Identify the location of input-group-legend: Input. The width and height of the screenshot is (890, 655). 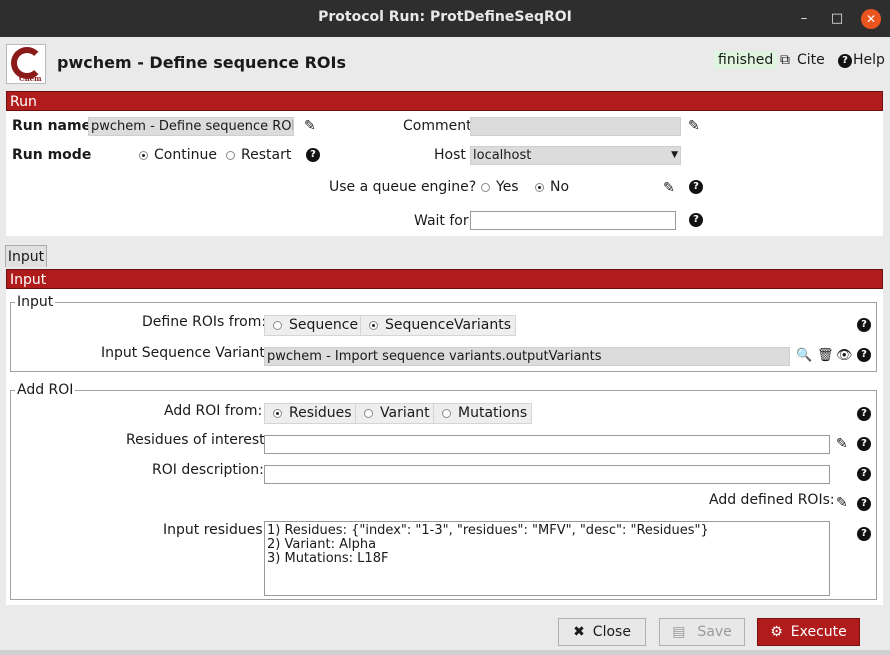
(35, 302).